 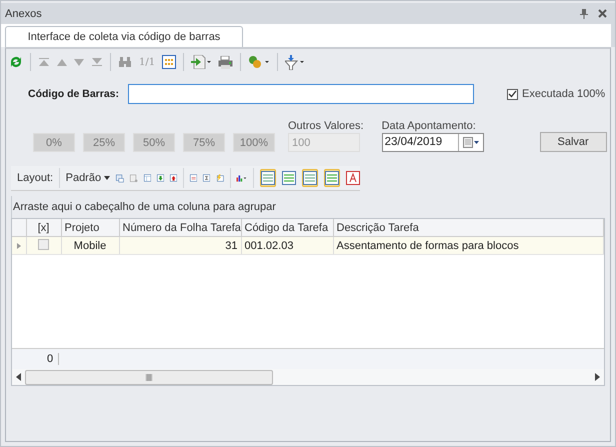 I want to click on page-counter: 1/1, so click(x=147, y=62).